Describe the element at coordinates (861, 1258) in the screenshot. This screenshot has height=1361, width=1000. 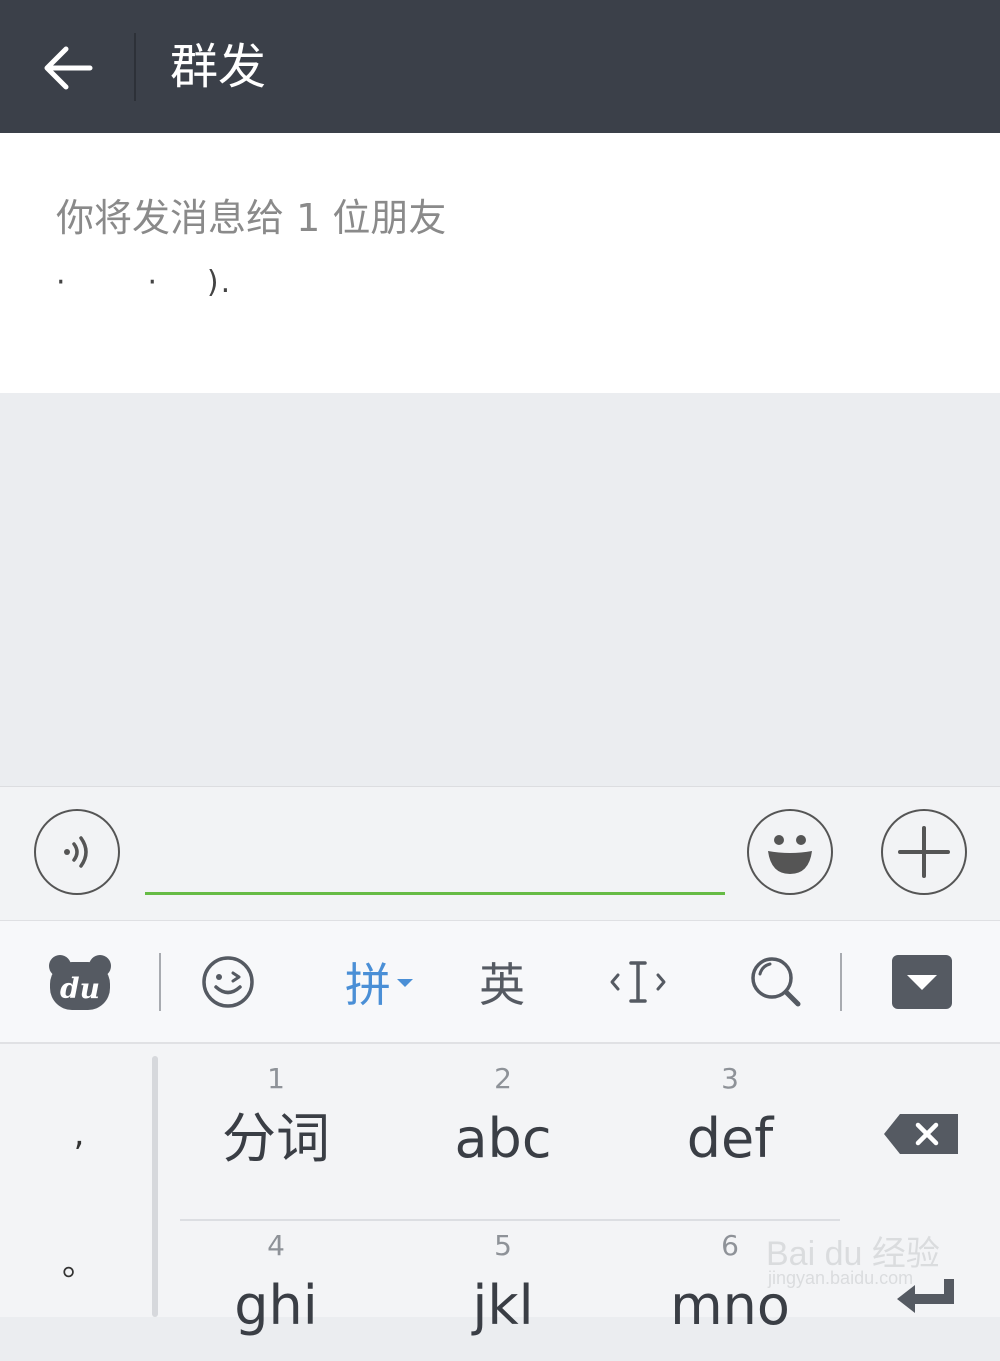
I see `baidu-jingyan-watermark: Bai du 经验 jingyan.baidu.com` at that location.